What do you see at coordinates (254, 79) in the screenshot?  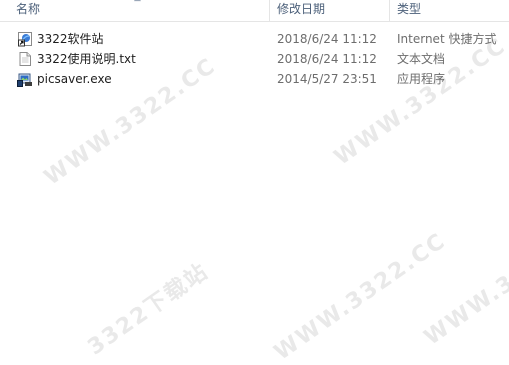 I see `file-row: picsaver.exe 2014/5/27 23:51 应用程序` at bounding box center [254, 79].